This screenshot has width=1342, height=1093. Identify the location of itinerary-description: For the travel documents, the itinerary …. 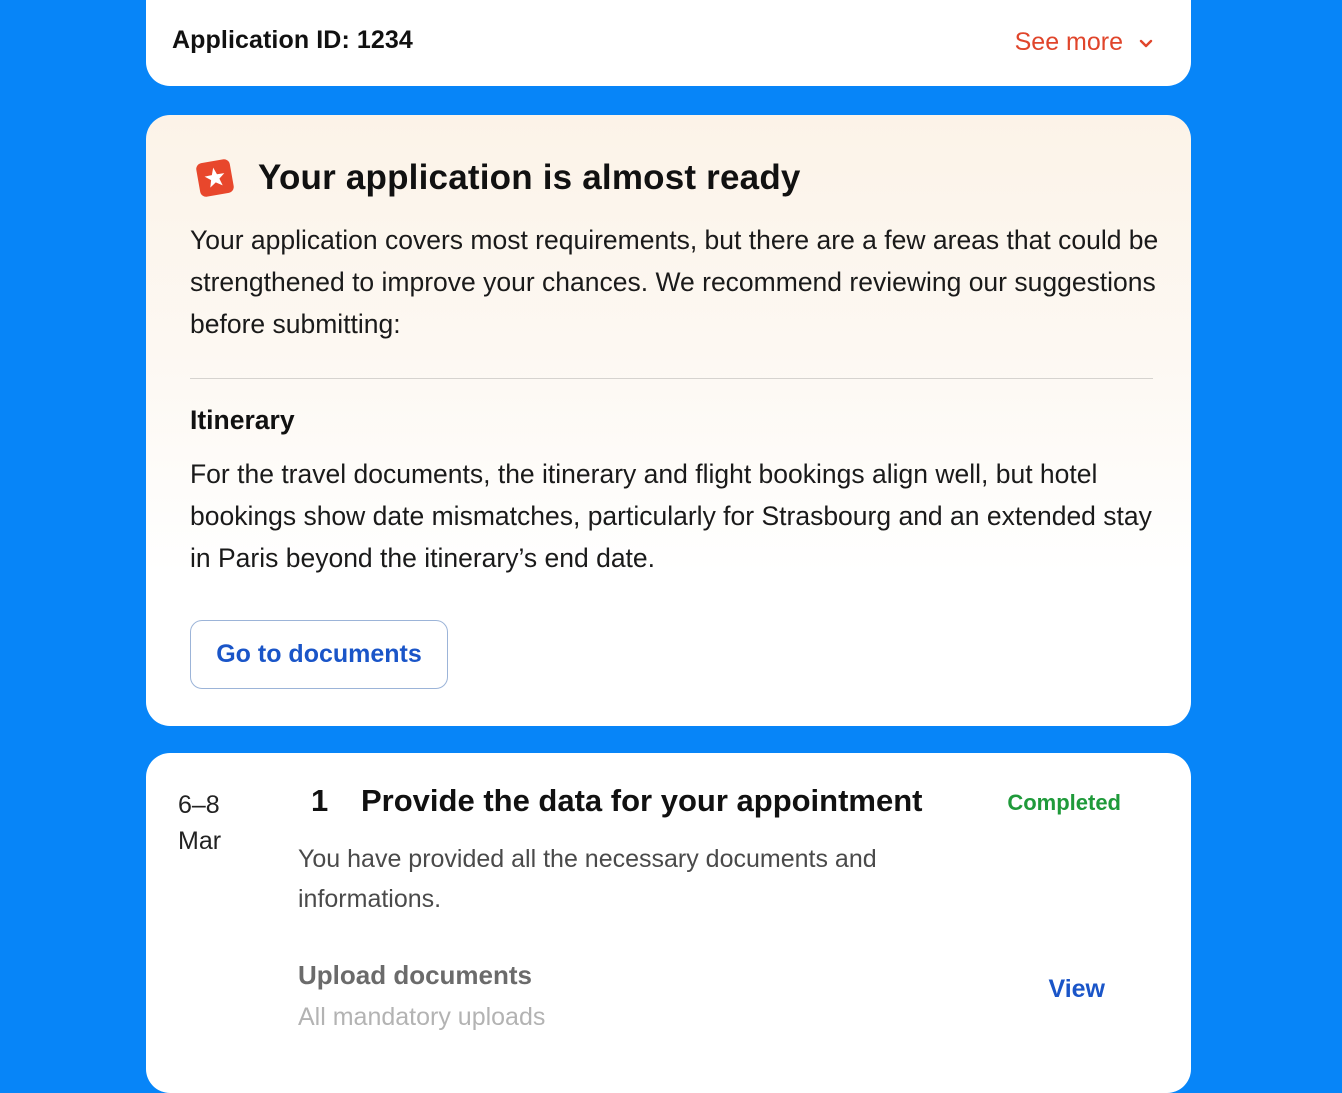
(671, 516).